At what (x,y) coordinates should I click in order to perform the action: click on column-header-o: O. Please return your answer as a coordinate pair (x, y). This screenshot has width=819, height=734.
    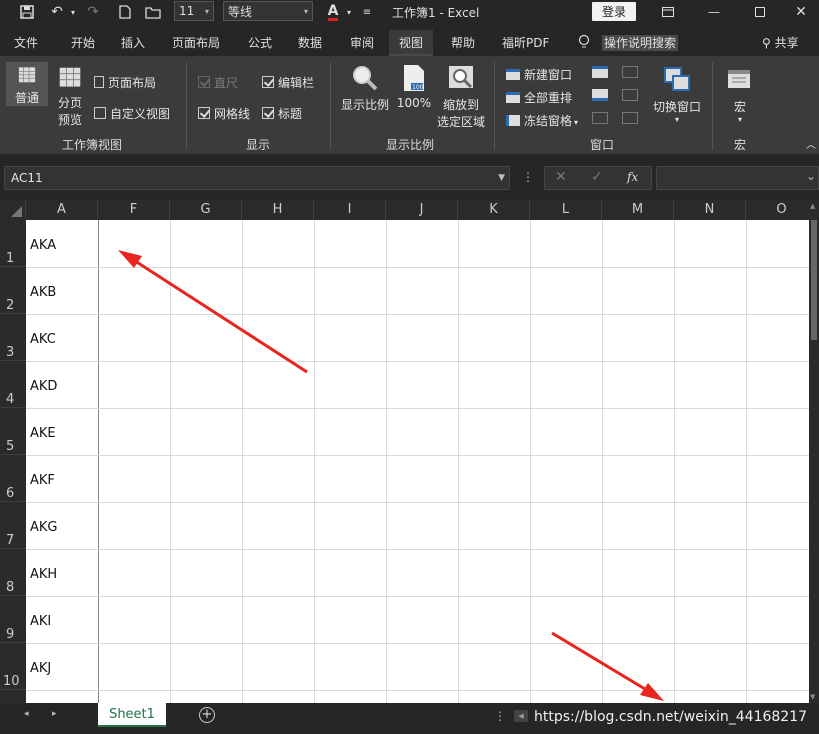
    Looking at the image, I should click on (777, 210).